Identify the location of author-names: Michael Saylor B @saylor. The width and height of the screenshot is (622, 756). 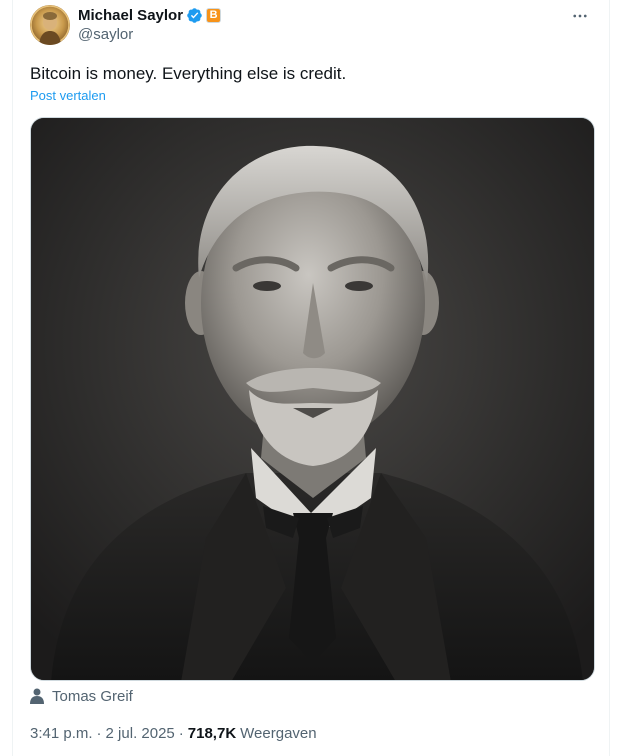
(150, 25).